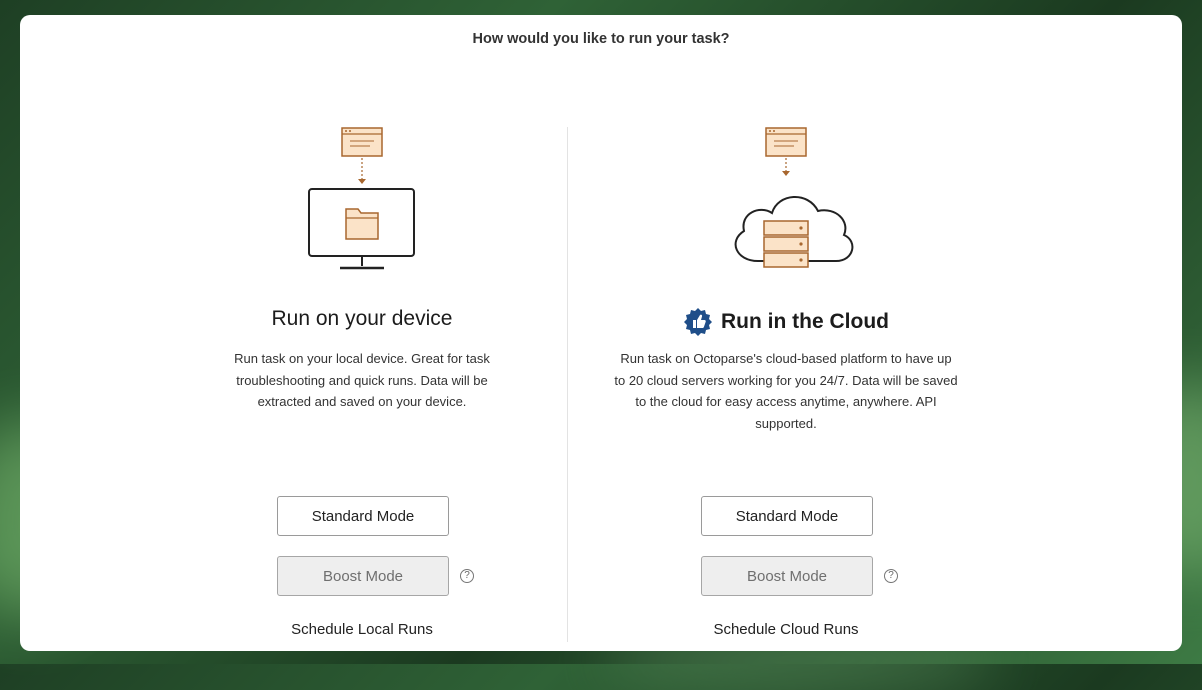 The height and width of the screenshot is (690, 1202). I want to click on cloud-desc-line: supported., so click(786, 423).